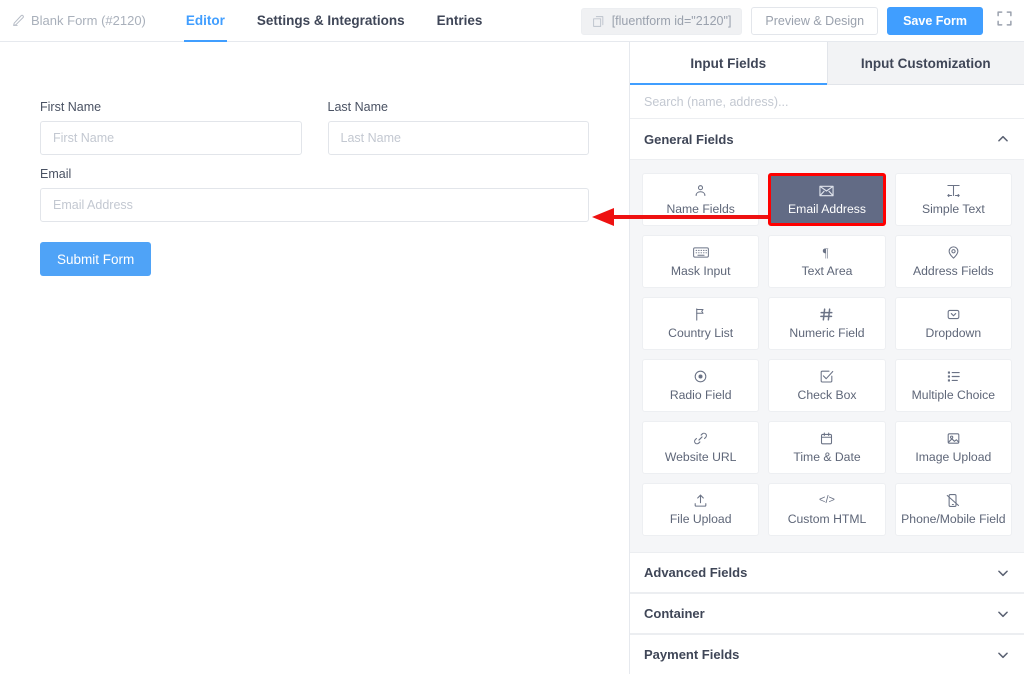  Describe the element at coordinates (671, 21) in the screenshot. I see `shortcode-text: [fluentform id="2120"]` at that location.